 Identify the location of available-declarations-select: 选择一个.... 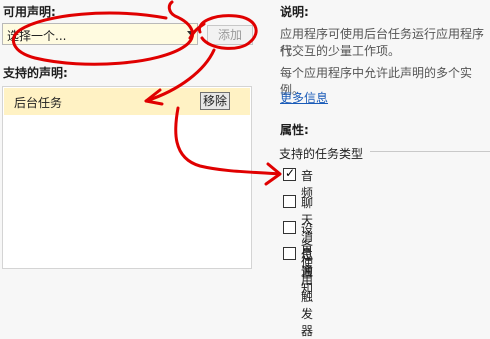
(100, 34).